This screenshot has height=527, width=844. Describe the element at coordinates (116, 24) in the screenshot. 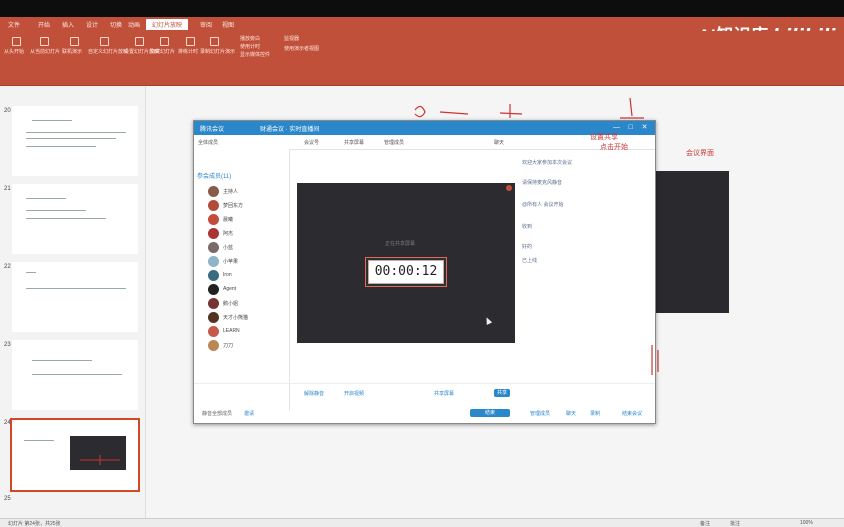

I see `tab-transitions: 切换` at that location.